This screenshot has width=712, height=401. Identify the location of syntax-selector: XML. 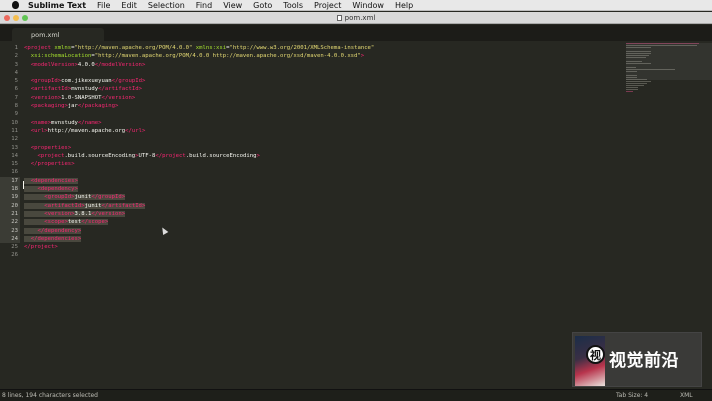
(686, 395).